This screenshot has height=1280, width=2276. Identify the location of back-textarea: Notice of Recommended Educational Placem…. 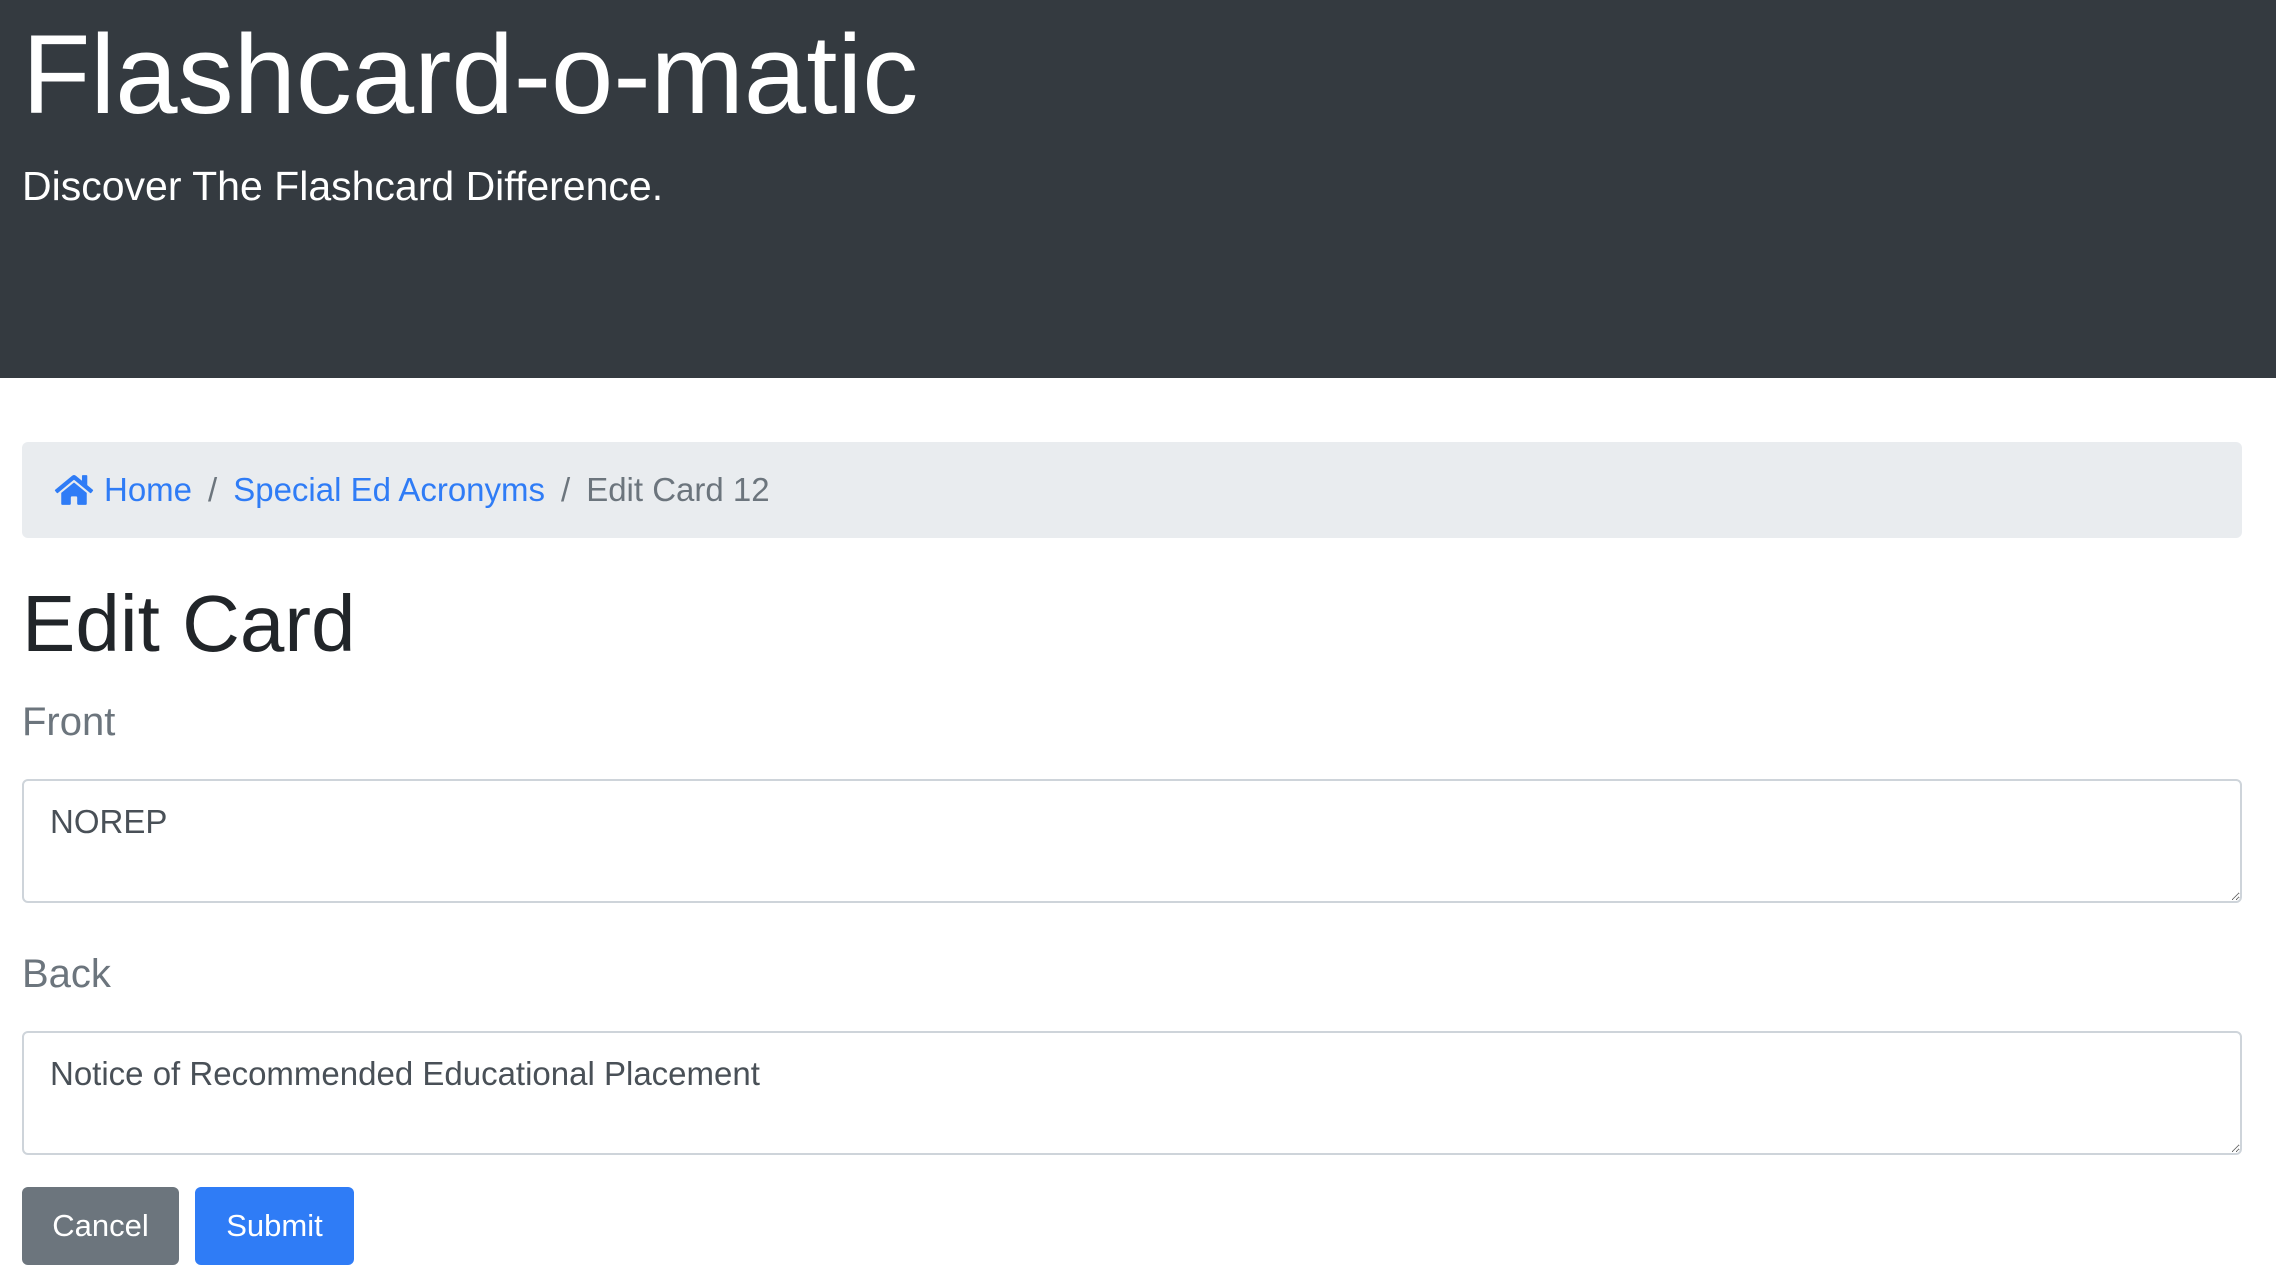
(1132, 1093).